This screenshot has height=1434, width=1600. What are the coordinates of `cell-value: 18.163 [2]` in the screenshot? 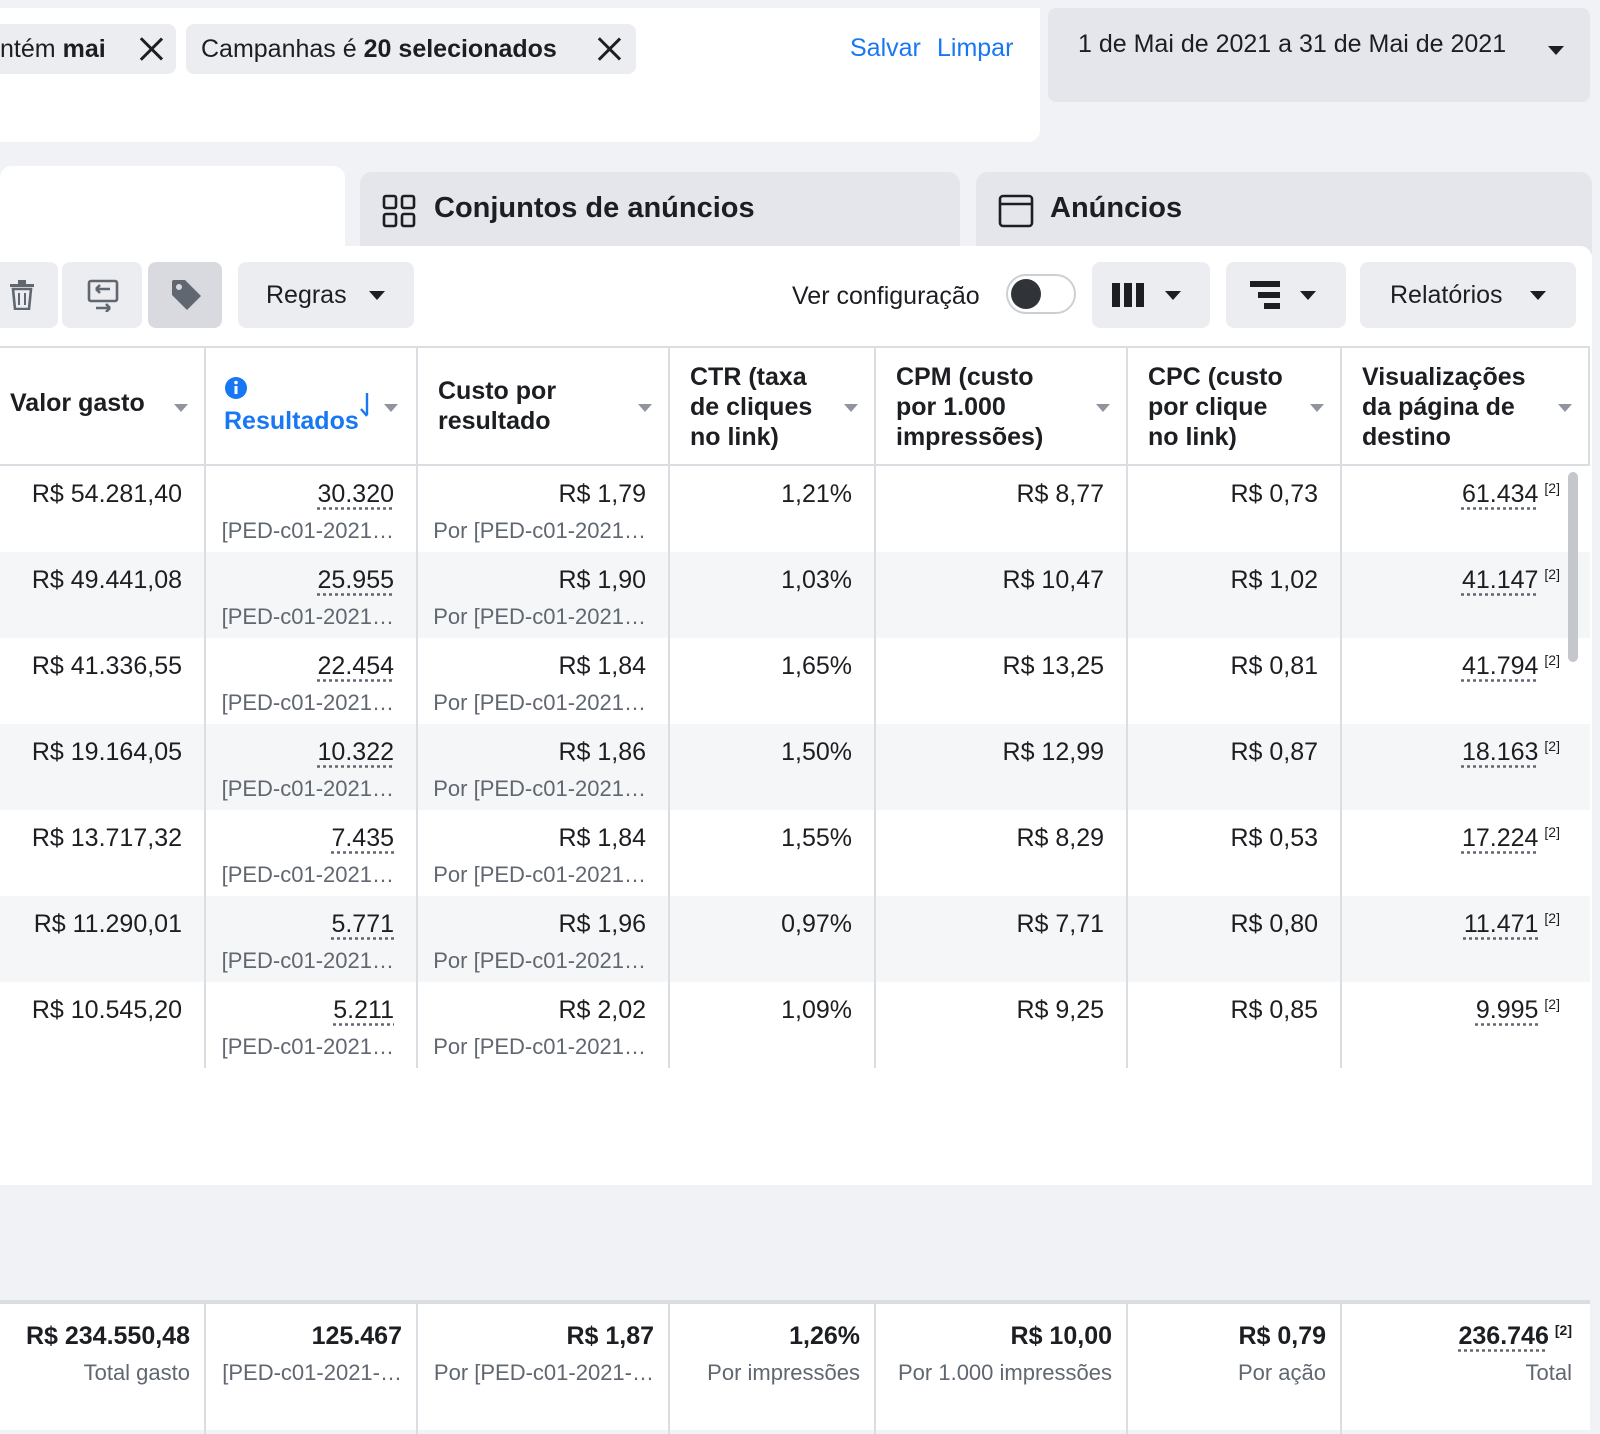 It's located at (1511, 752).